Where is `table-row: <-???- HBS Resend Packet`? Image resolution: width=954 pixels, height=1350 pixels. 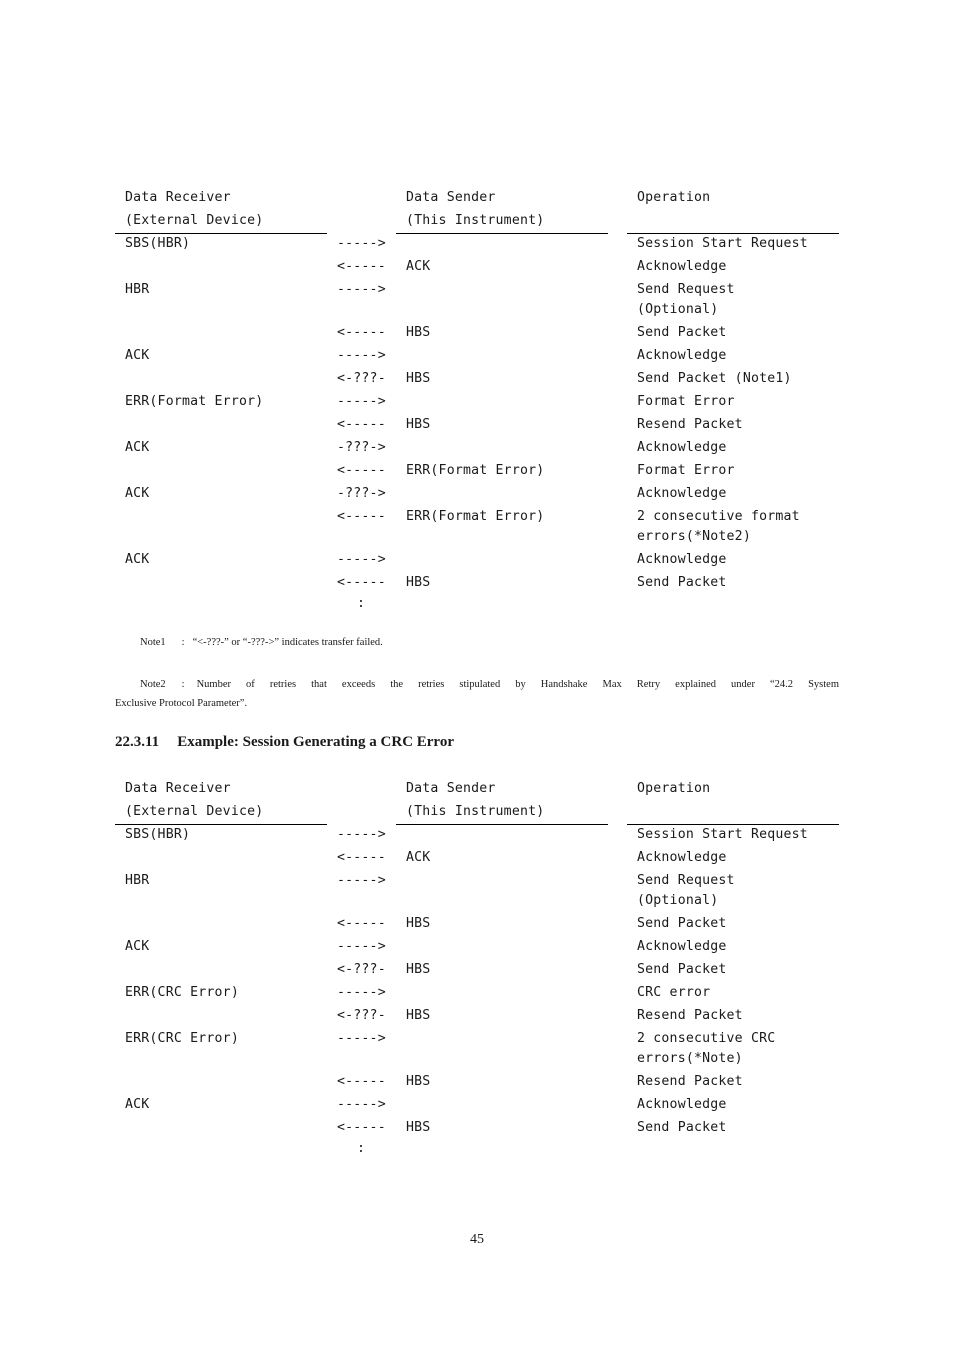
table-row: <-???- HBS Resend Packet is located at coordinates (477, 1016).